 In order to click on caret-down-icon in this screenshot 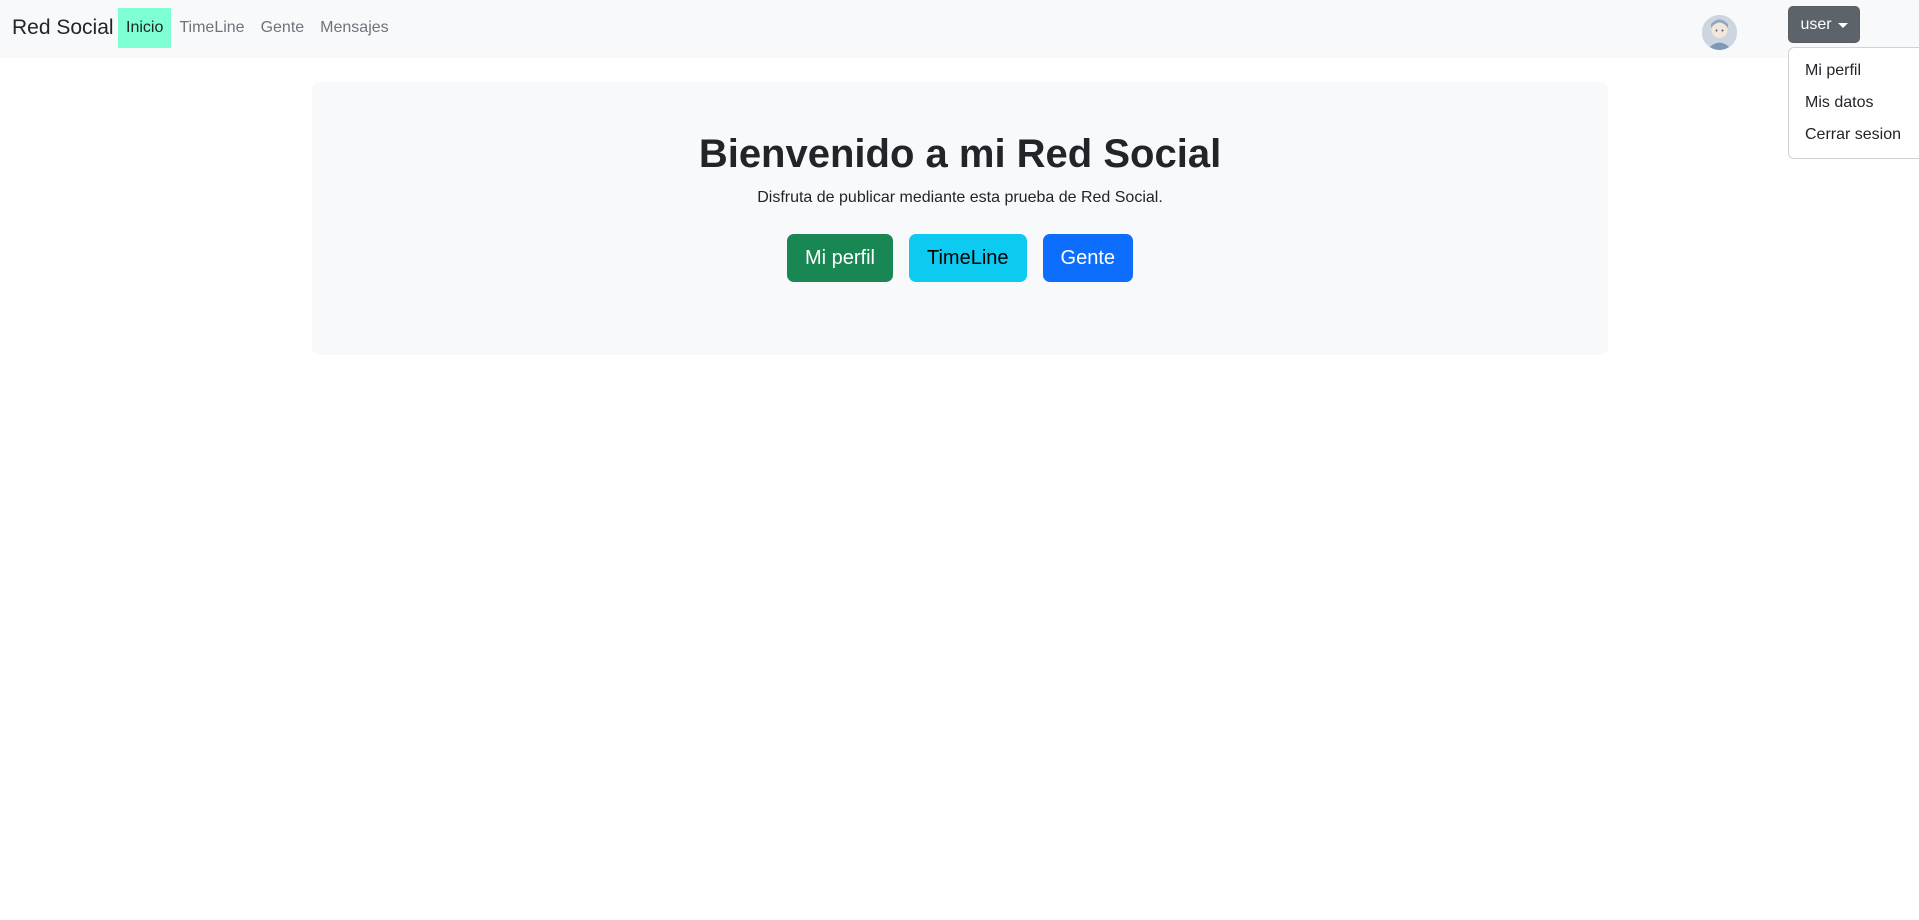, I will do `click(1842, 25)`.